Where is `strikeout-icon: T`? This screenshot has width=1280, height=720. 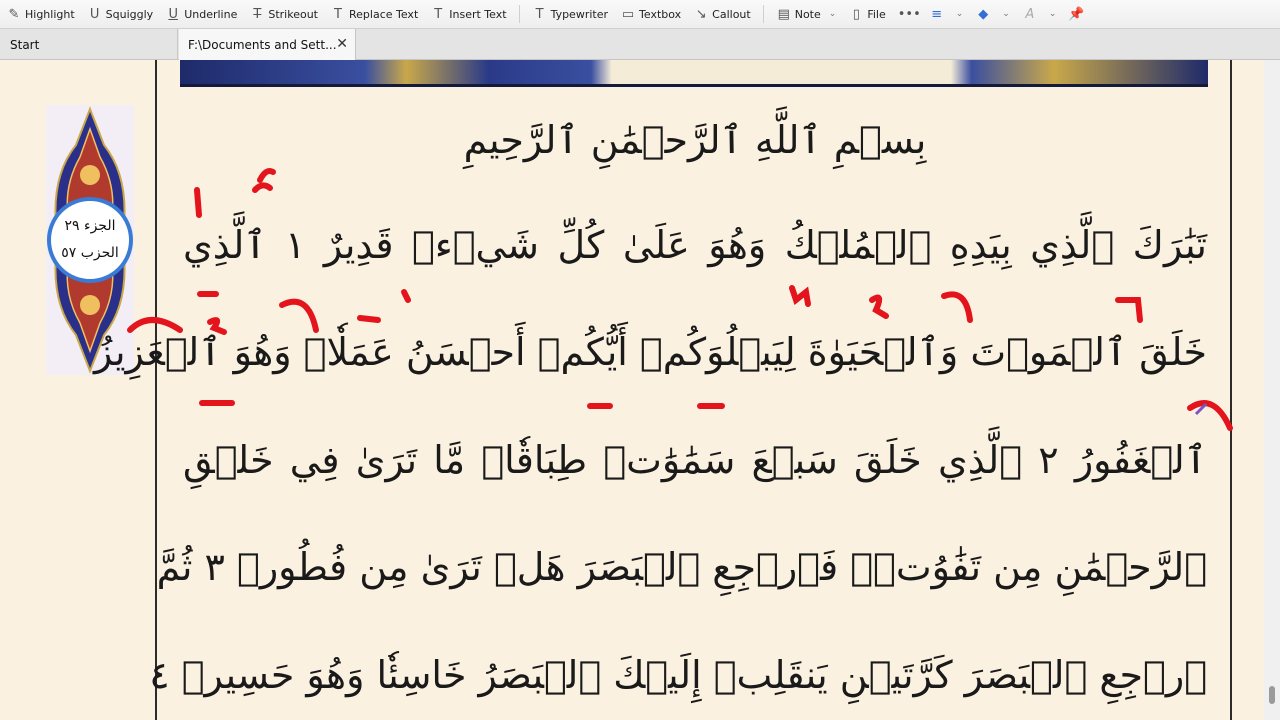
strikeout-icon: T is located at coordinates (257, 14).